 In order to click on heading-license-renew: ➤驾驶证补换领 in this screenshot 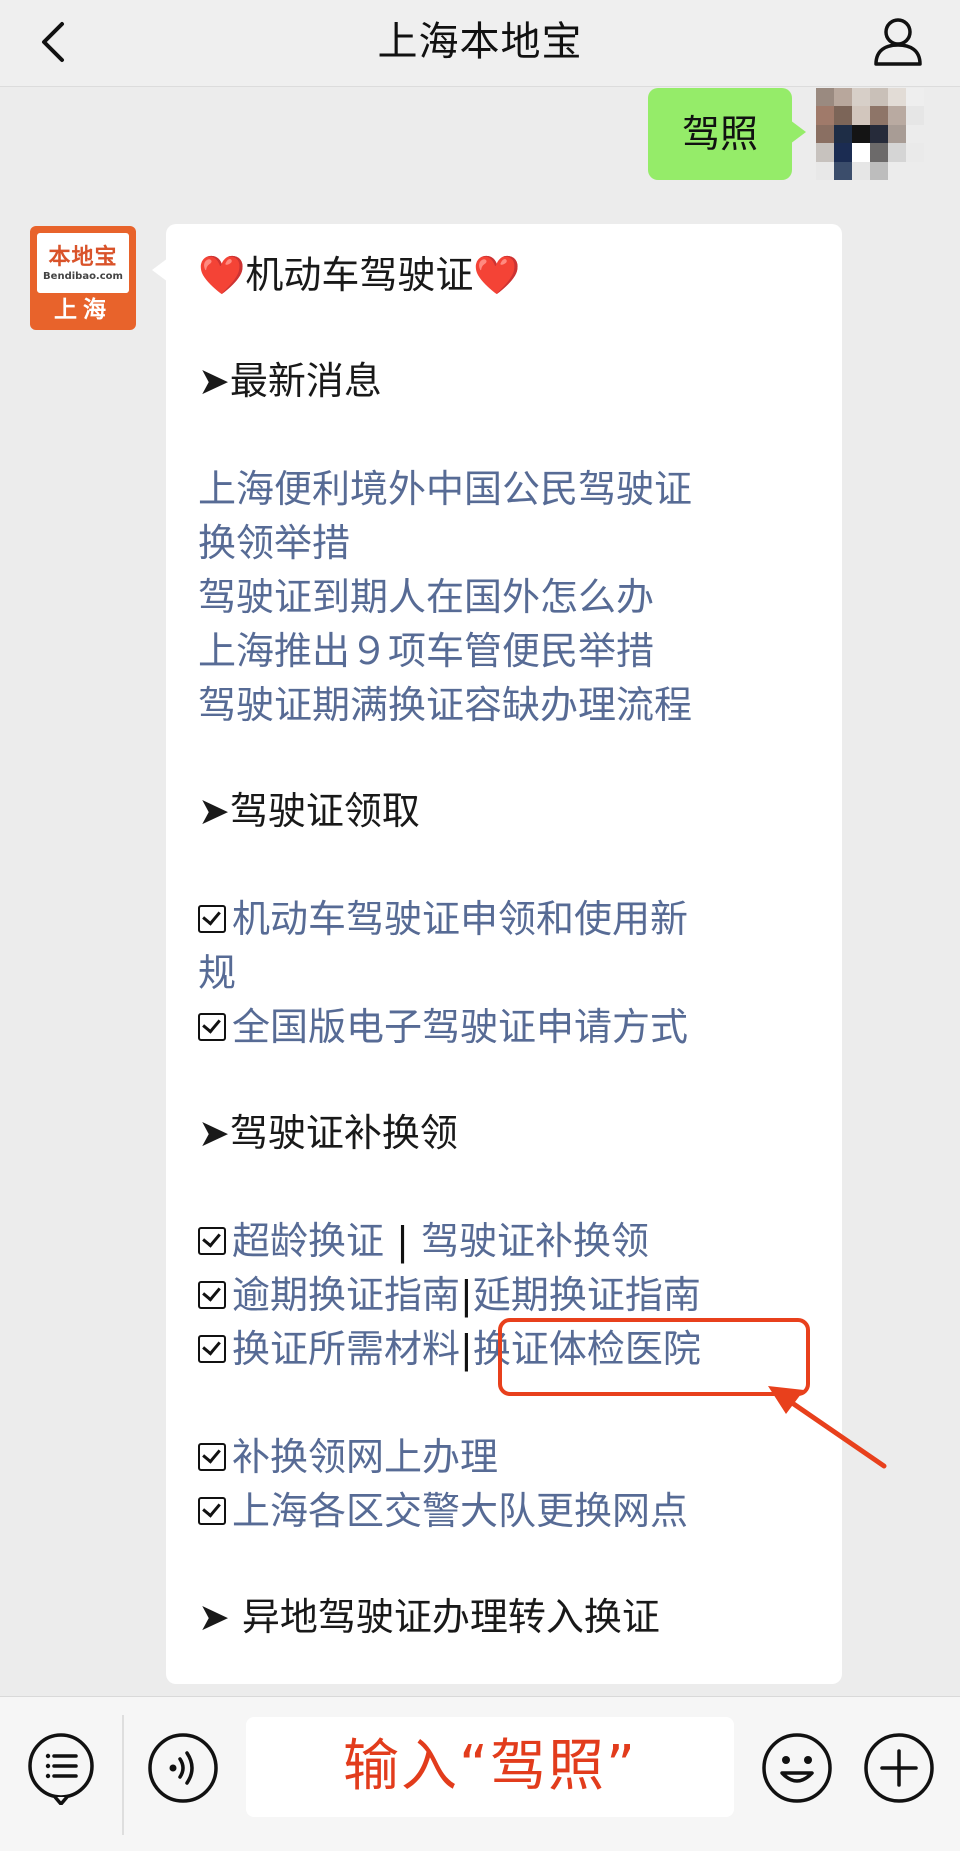, I will do `click(328, 1133)`.